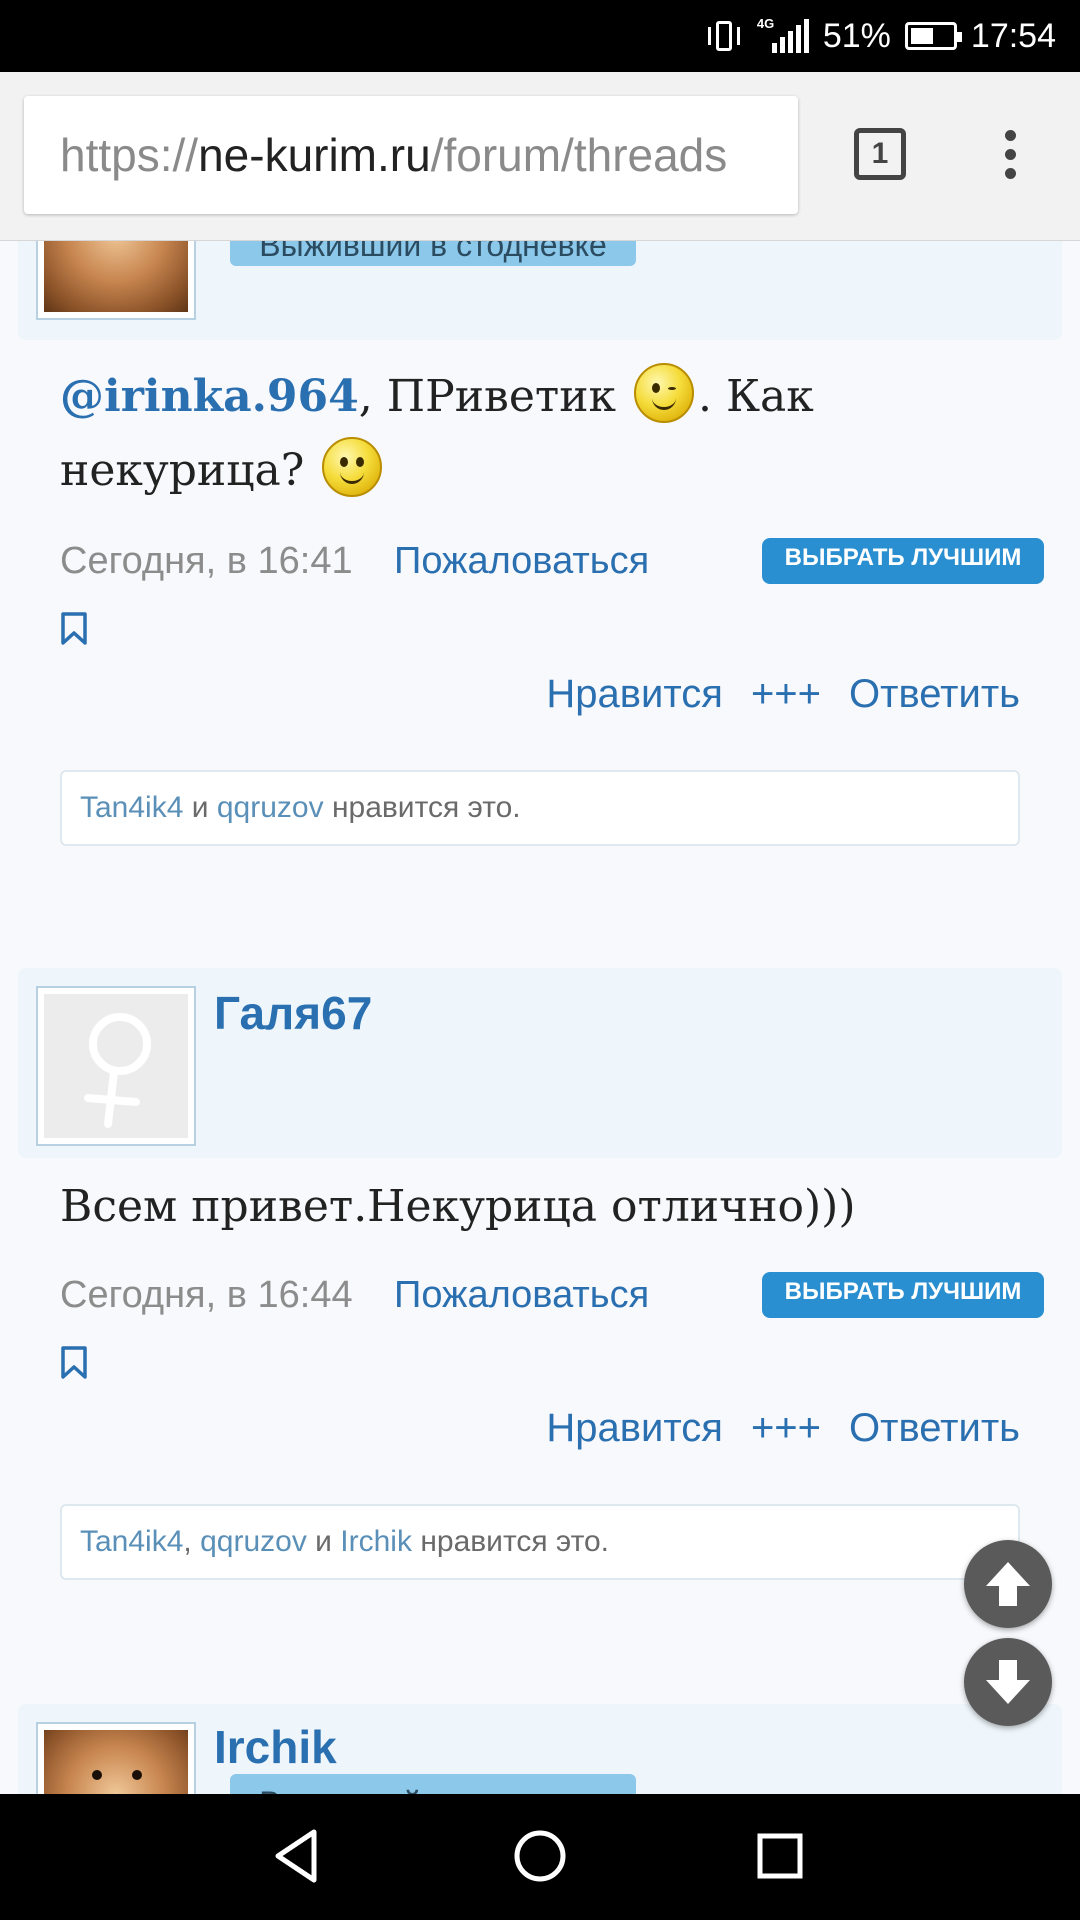 This screenshot has height=1920, width=1080. I want to click on url-scheme: https://, so click(129, 155).